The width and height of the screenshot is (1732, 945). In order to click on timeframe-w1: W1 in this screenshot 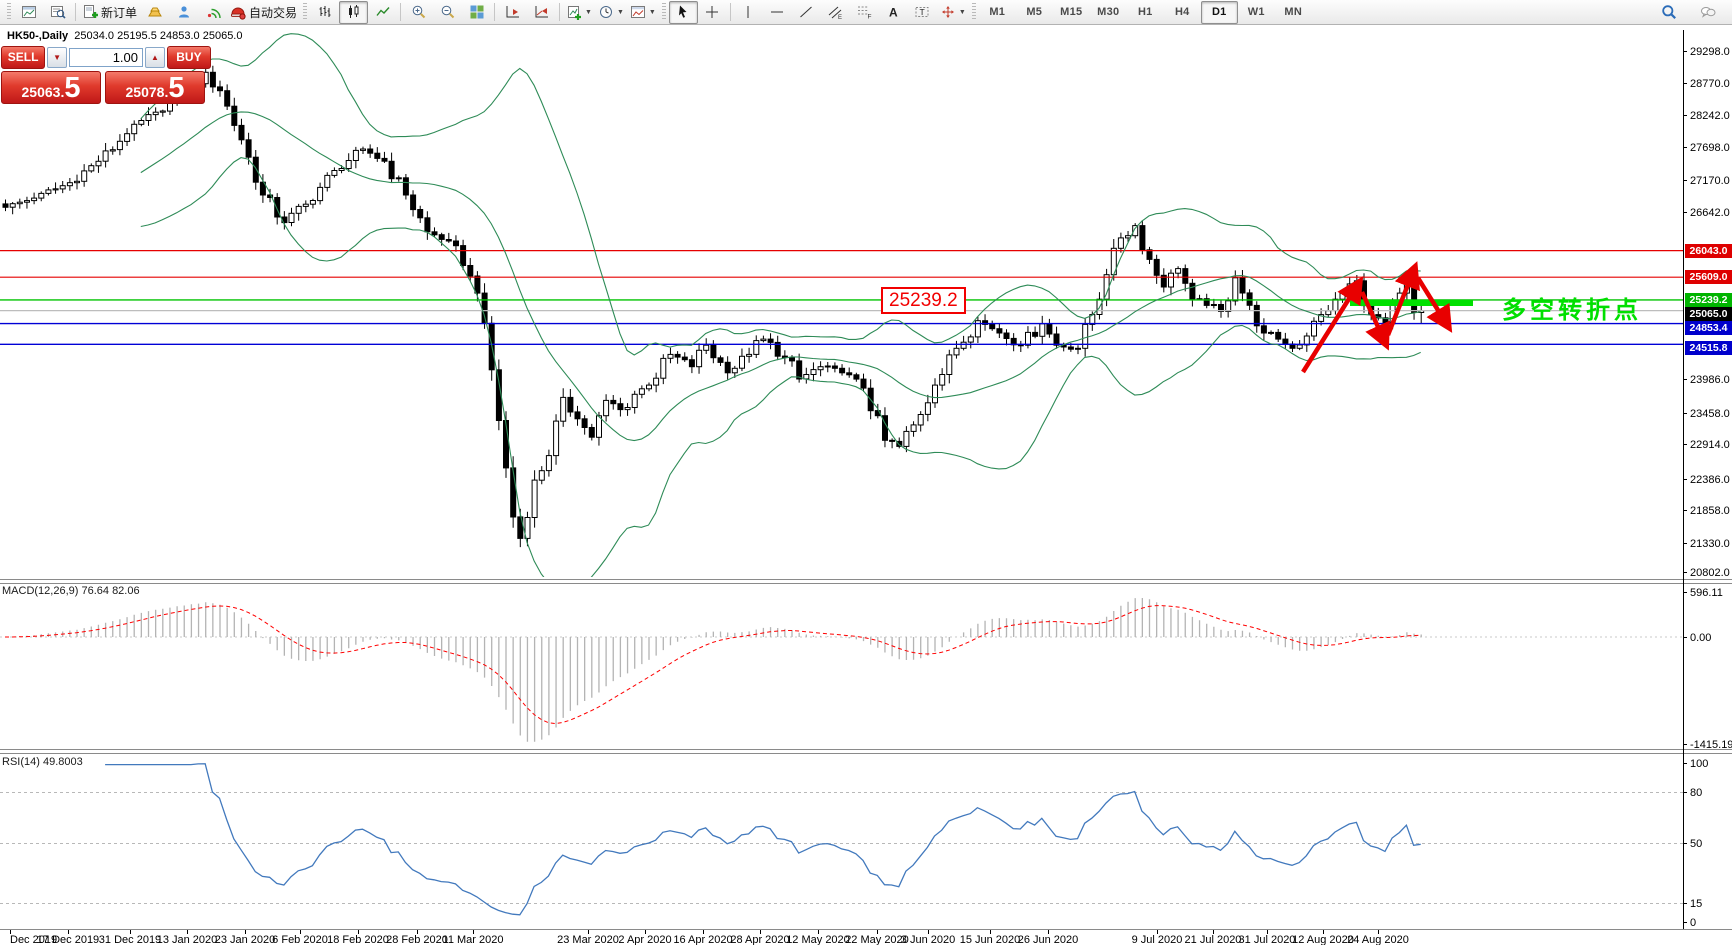, I will do `click(1256, 12)`.